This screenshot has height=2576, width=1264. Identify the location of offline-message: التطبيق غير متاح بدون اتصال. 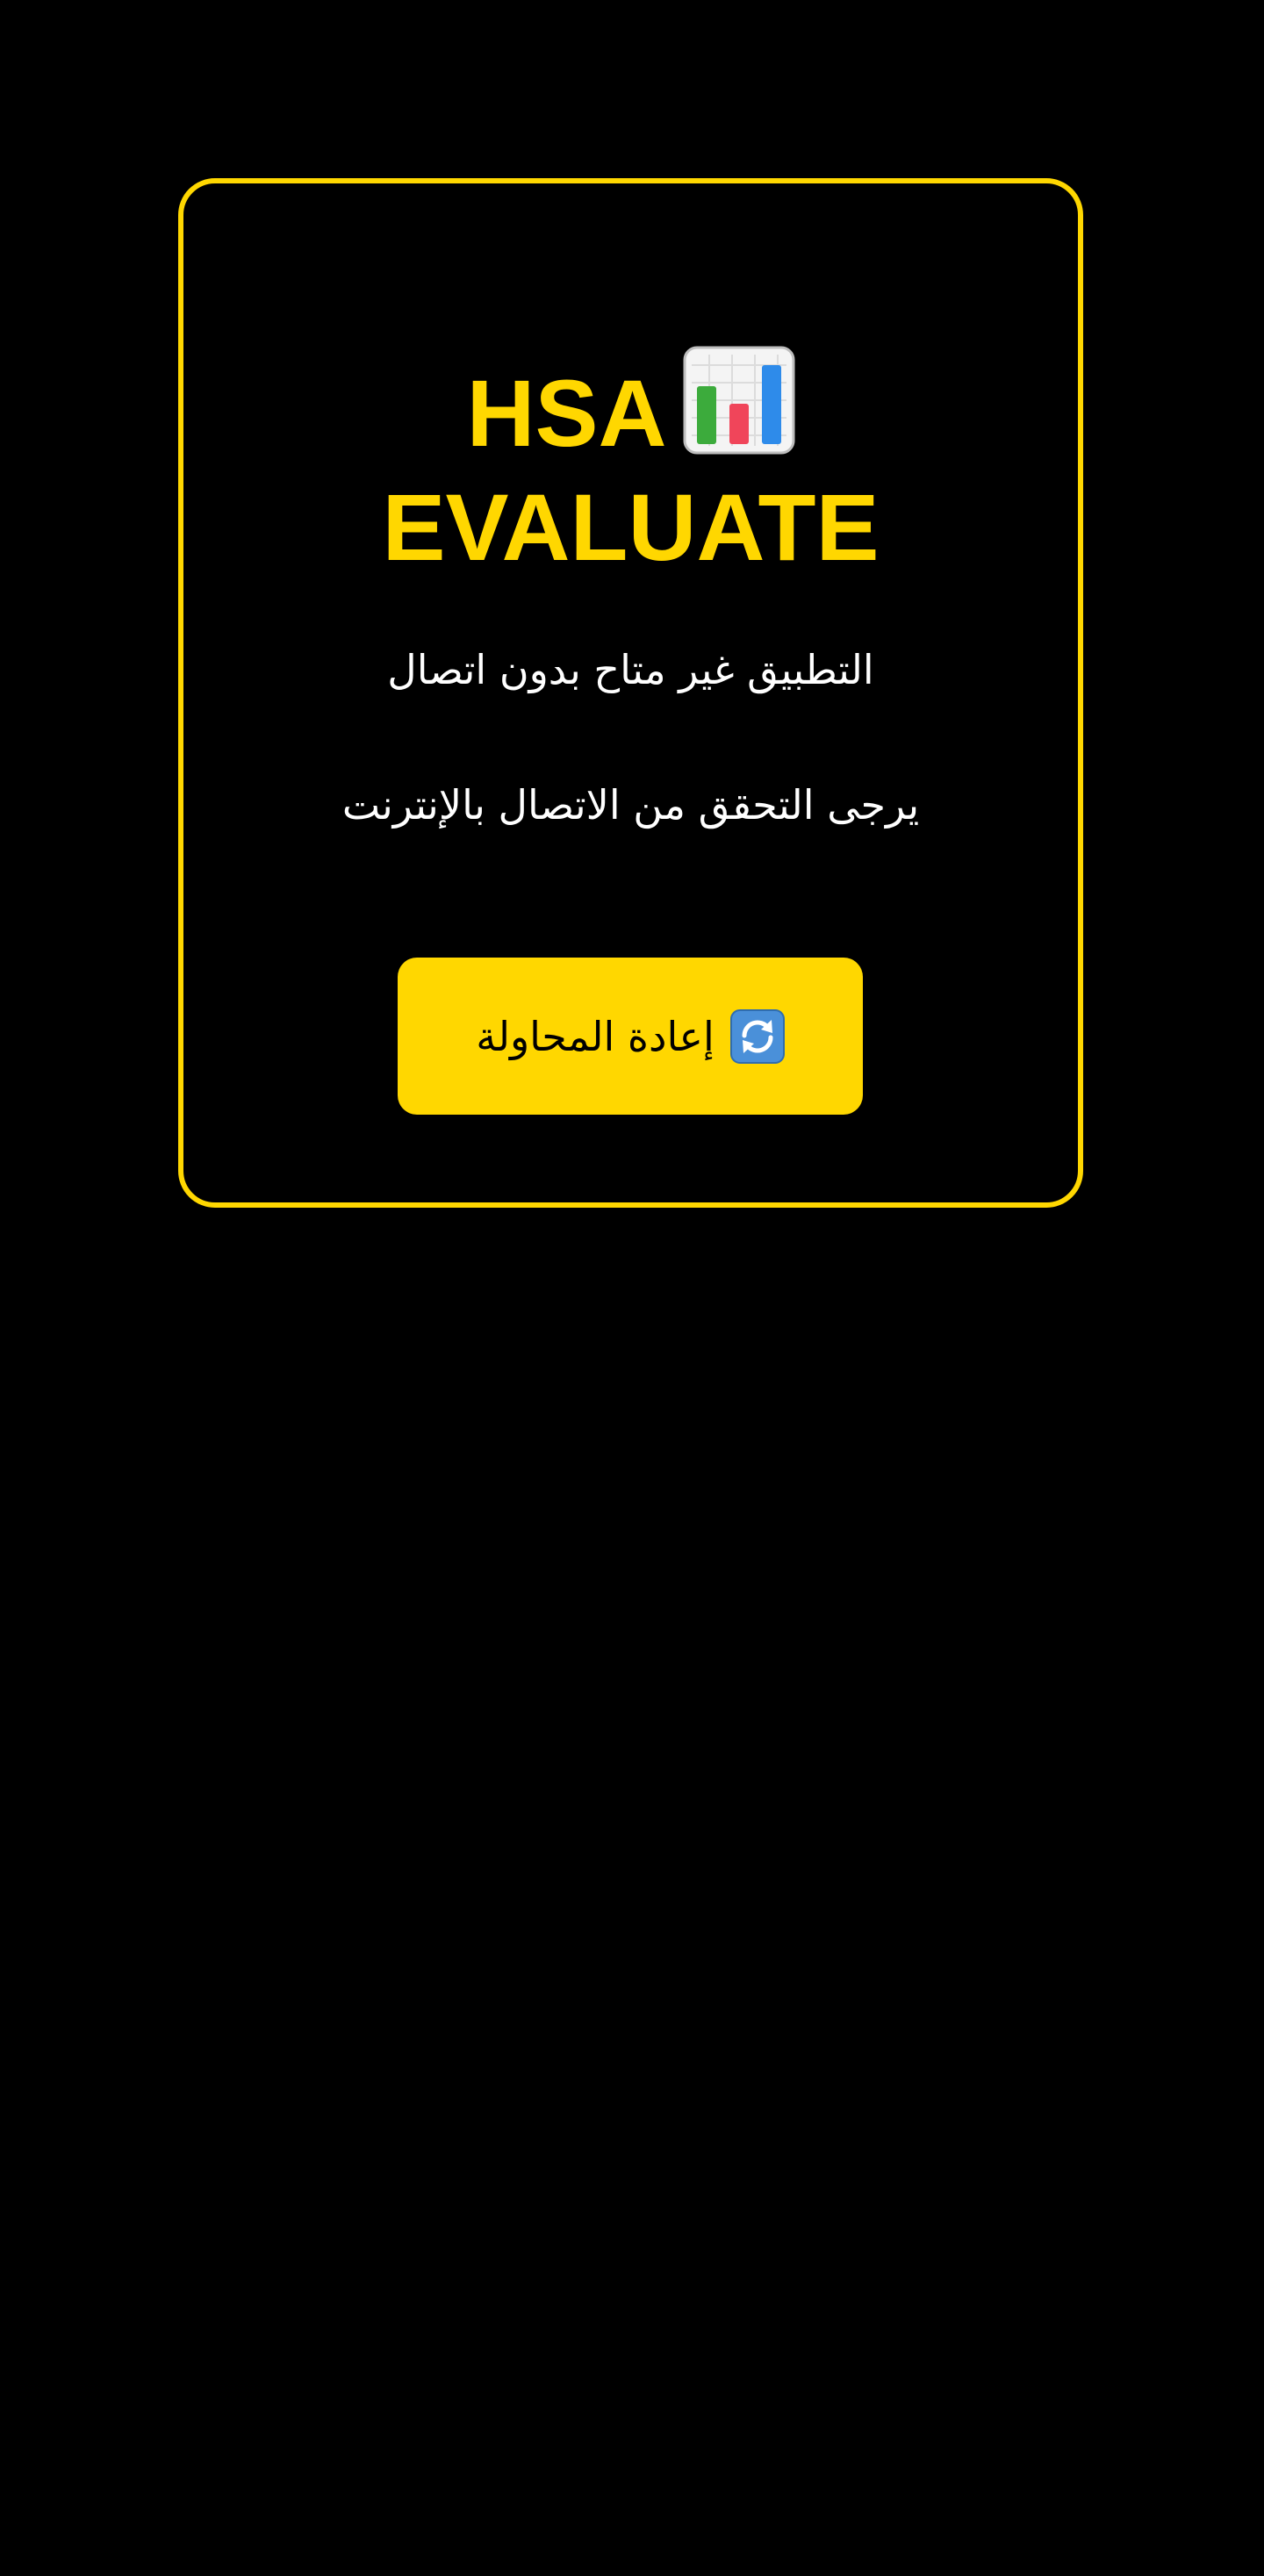
(630, 670).